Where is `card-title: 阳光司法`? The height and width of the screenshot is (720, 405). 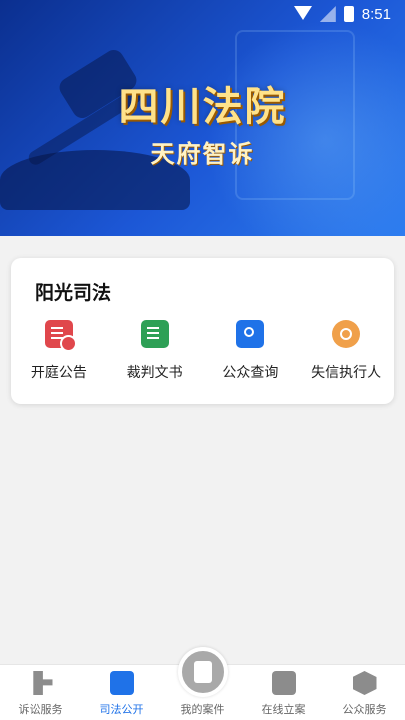 card-title: 阳光司法 is located at coordinates (73, 293).